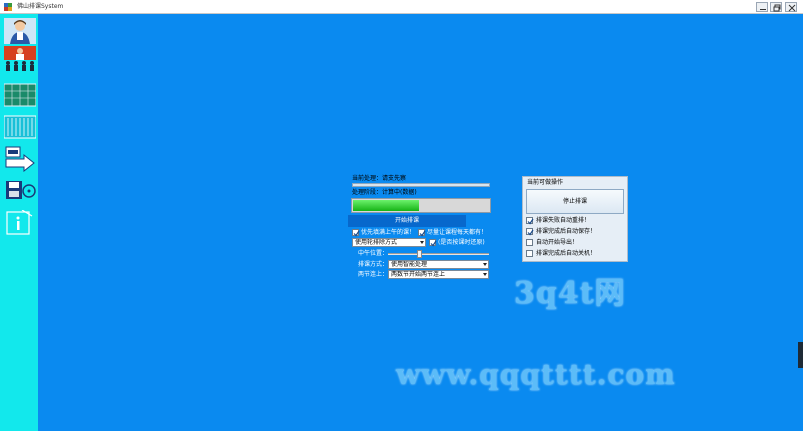  I want to click on daily-course-checkbox, so click(422, 233).